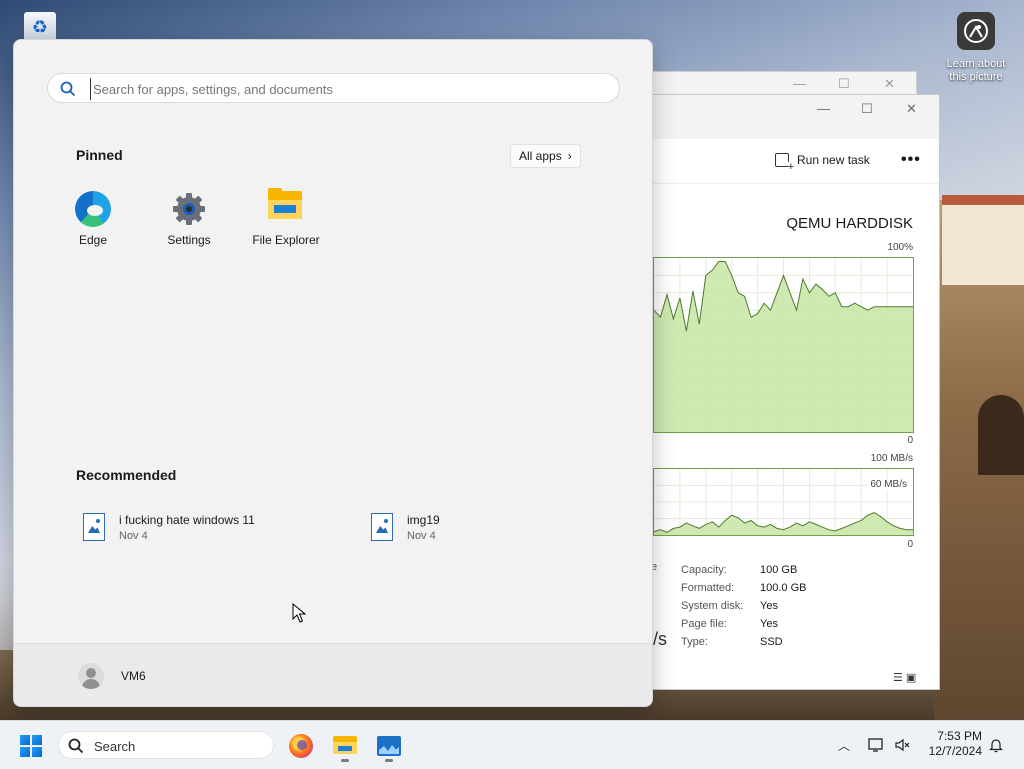 The width and height of the screenshot is (1024, 769). What do you see at coordinates (976, 64) in the screenshot?
I see `learn-label-1: Learn about` at bounding box center [976, 64].